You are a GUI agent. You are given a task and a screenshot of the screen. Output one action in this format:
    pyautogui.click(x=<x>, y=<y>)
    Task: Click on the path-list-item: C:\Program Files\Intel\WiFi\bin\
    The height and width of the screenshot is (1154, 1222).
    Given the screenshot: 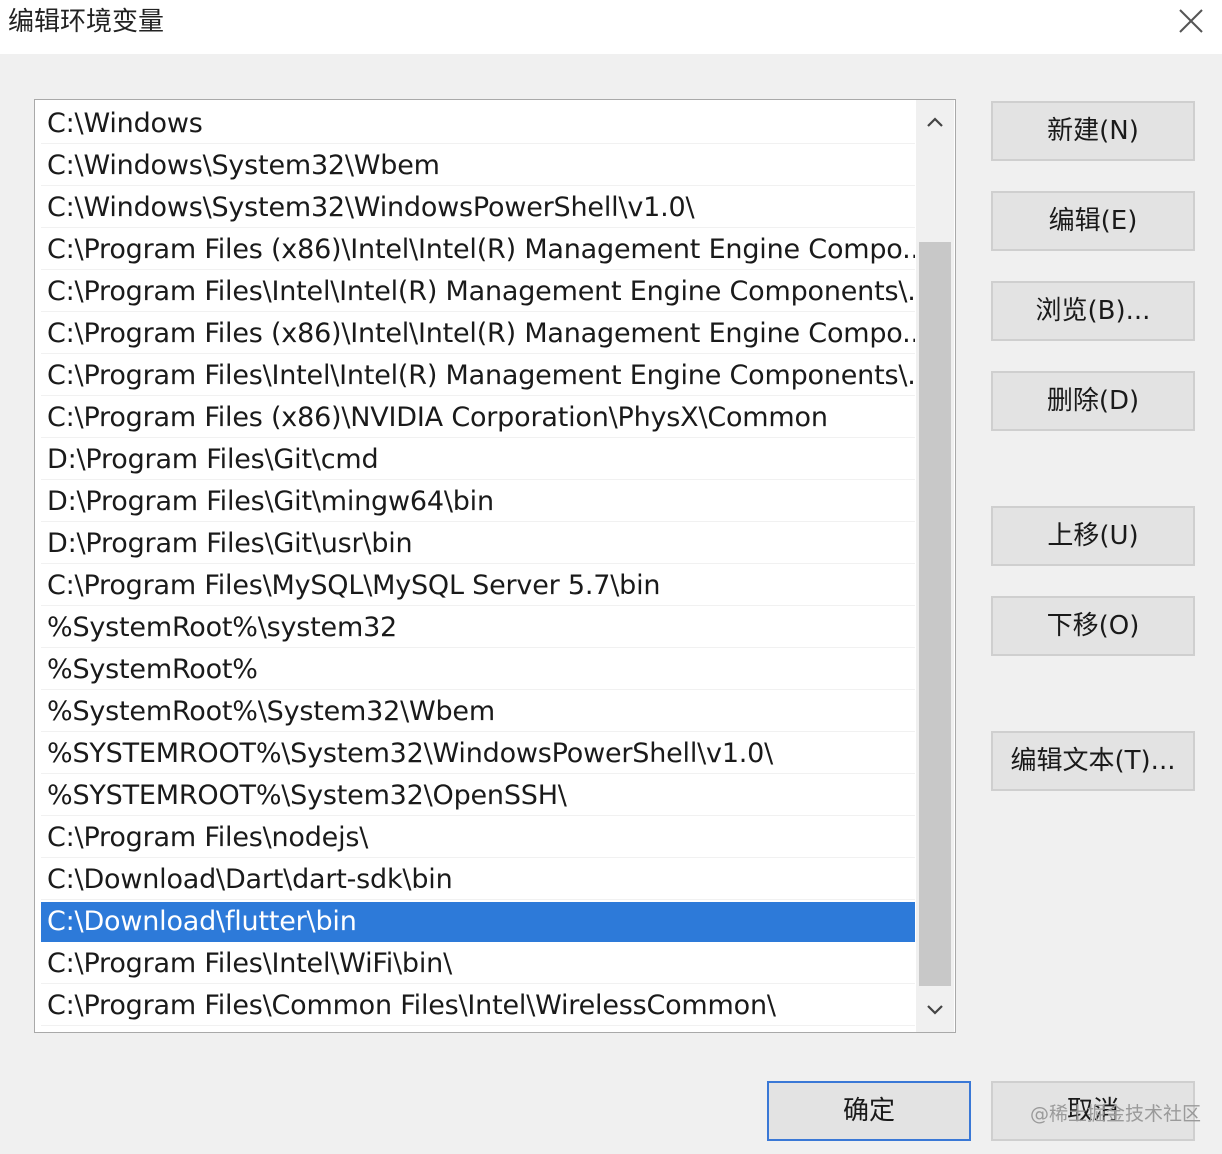 What is the action you would take?
    pyautogui.click(x=478, y=964)
    